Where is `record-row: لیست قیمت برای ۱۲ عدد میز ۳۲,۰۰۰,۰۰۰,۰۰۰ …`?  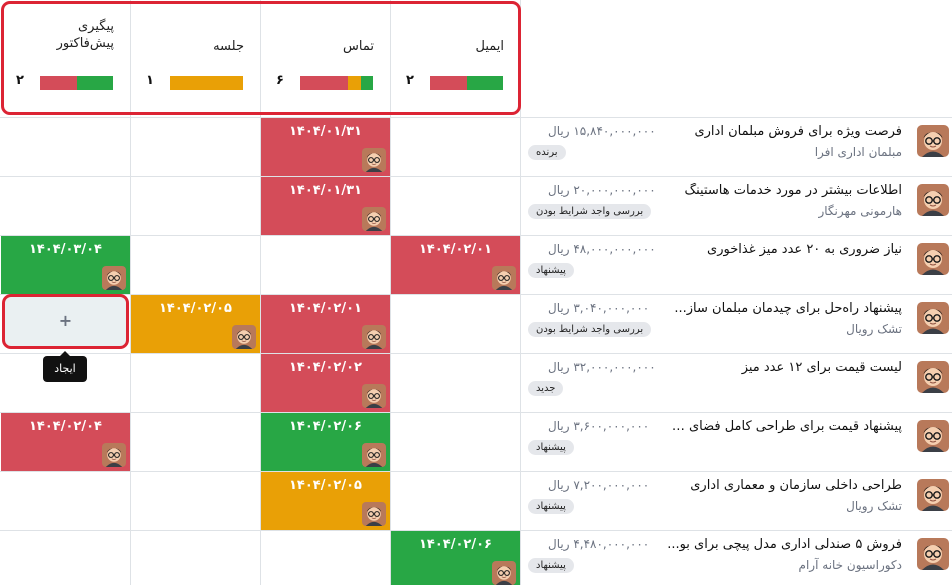 record-row: لیست قیمت برای ۱۲ عدد میز ۳۲,۰۰۰,۰۰۰,۰۰۰ … is located at coordinates (736, 382).